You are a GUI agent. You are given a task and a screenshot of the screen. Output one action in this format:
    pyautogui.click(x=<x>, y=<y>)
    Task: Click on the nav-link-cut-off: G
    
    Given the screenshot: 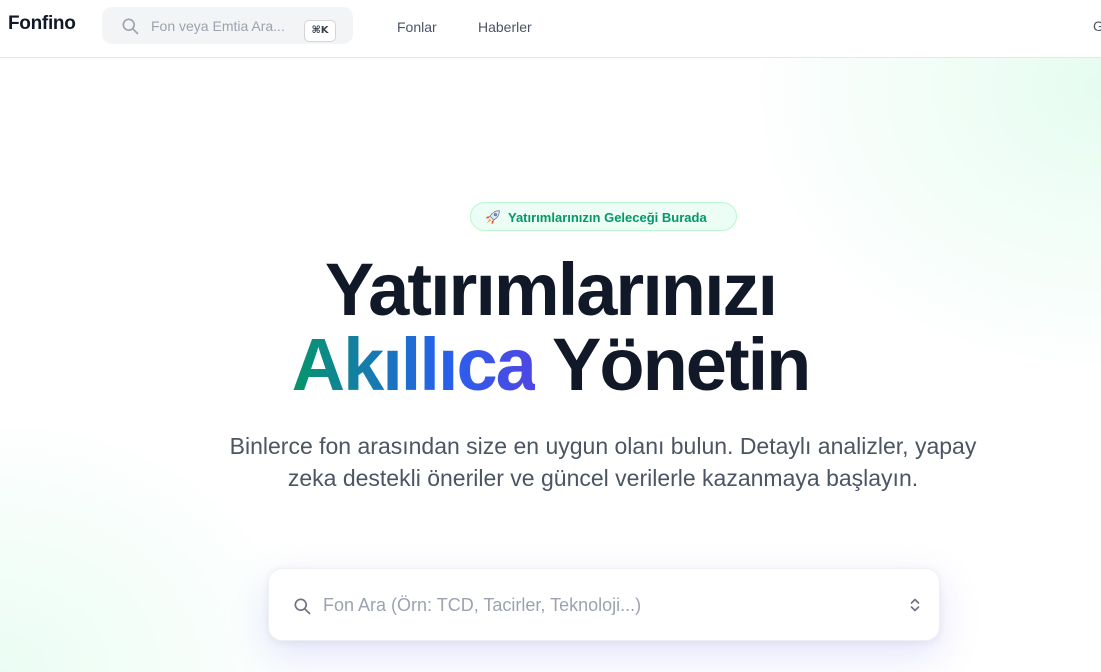 What is the action you would take?
    pyautogui.click(x=1097, y=26)
    